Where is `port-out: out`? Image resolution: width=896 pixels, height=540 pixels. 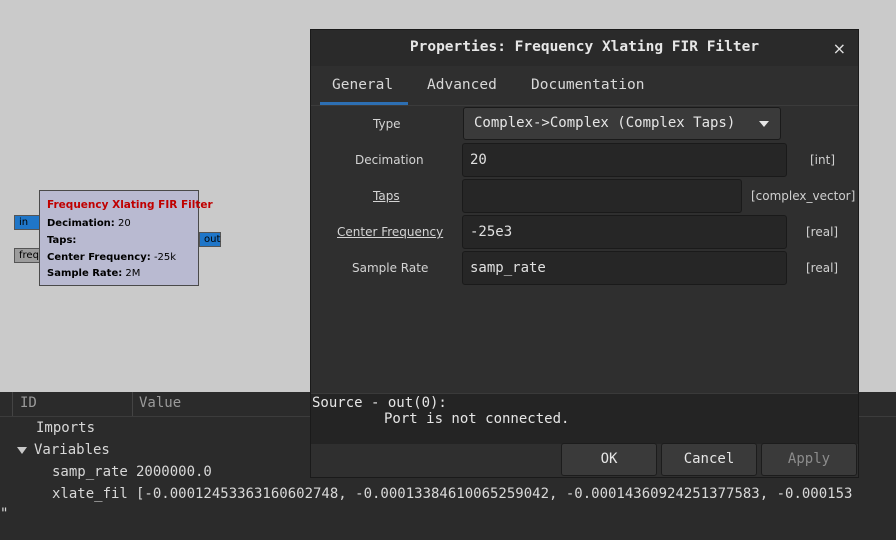 port-out: out is located at coordinates (210, 239).